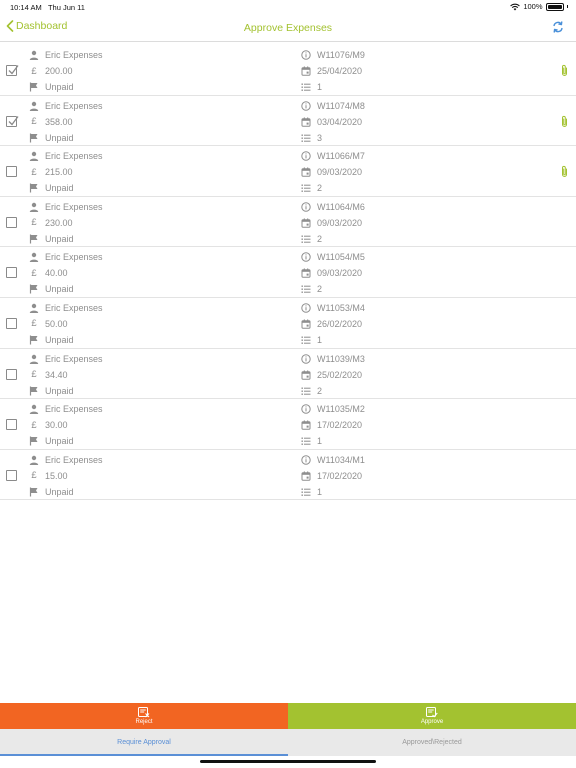 The width and height of the screenshot is (576, 768). I want to click on battery-cap, so click(567, 6).